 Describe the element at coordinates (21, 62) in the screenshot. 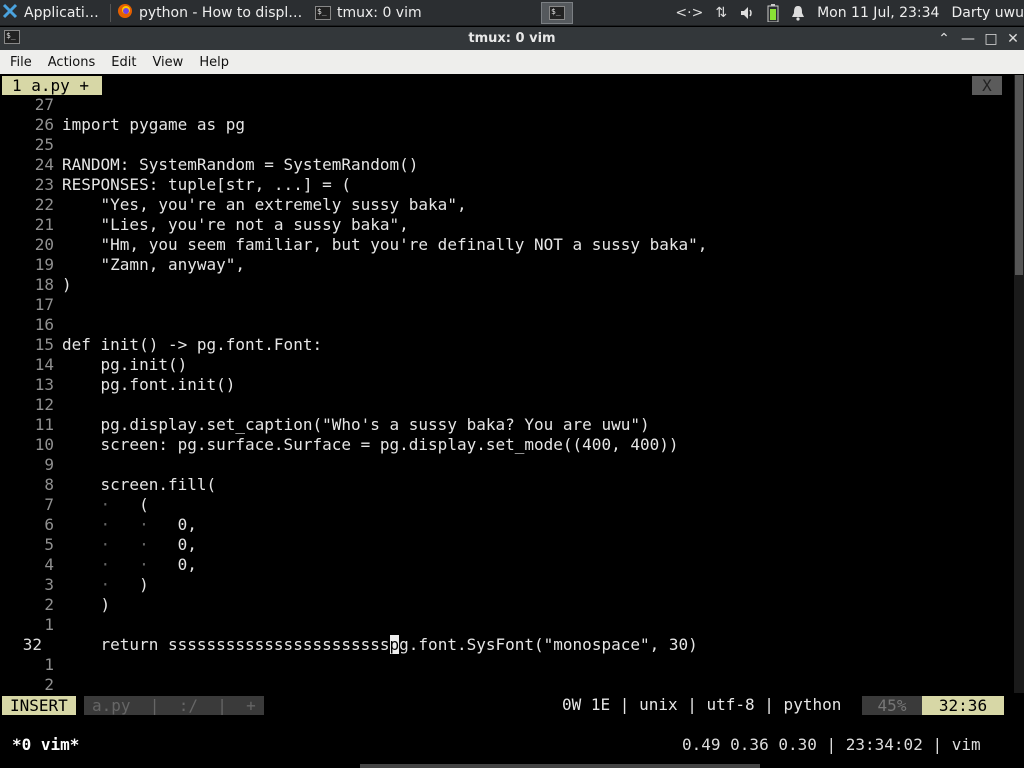

I see `menu-file: File` at that location.